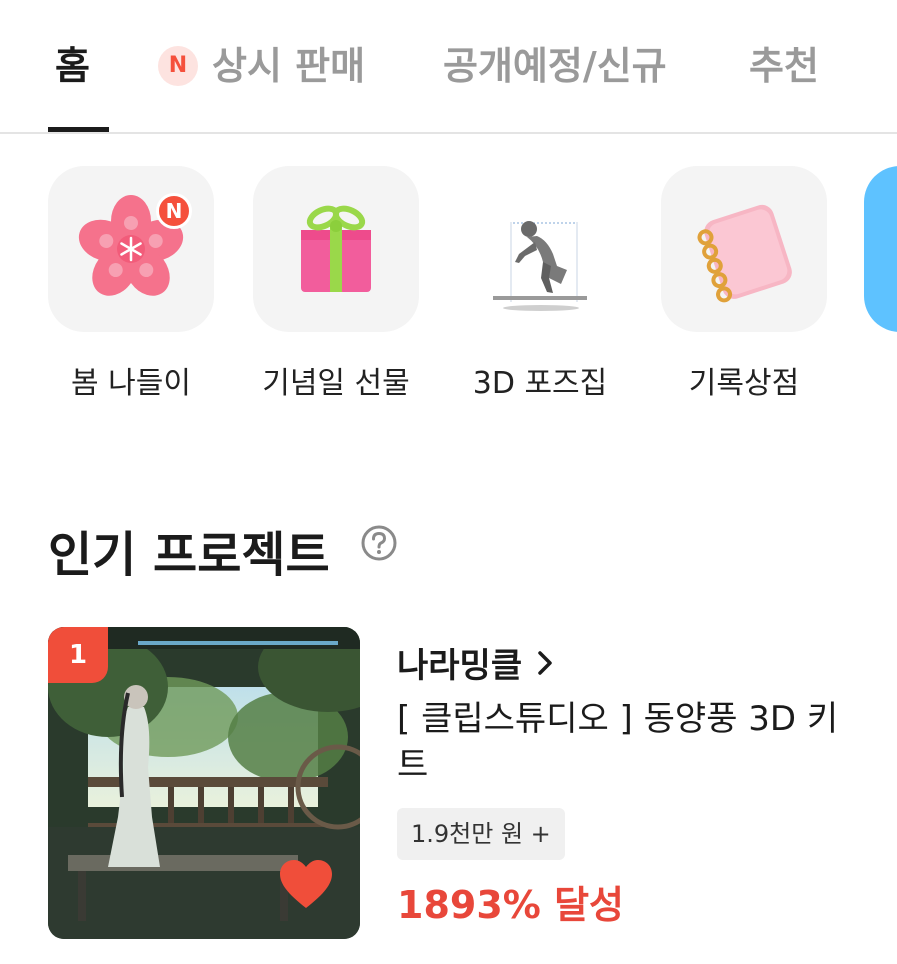 The height and width of the screenshot is (964, 897). What do you see at coordinates (131, 383) in the screenshot?
I see `category-label: 봄 나들이` at bounding box center [131, 383].